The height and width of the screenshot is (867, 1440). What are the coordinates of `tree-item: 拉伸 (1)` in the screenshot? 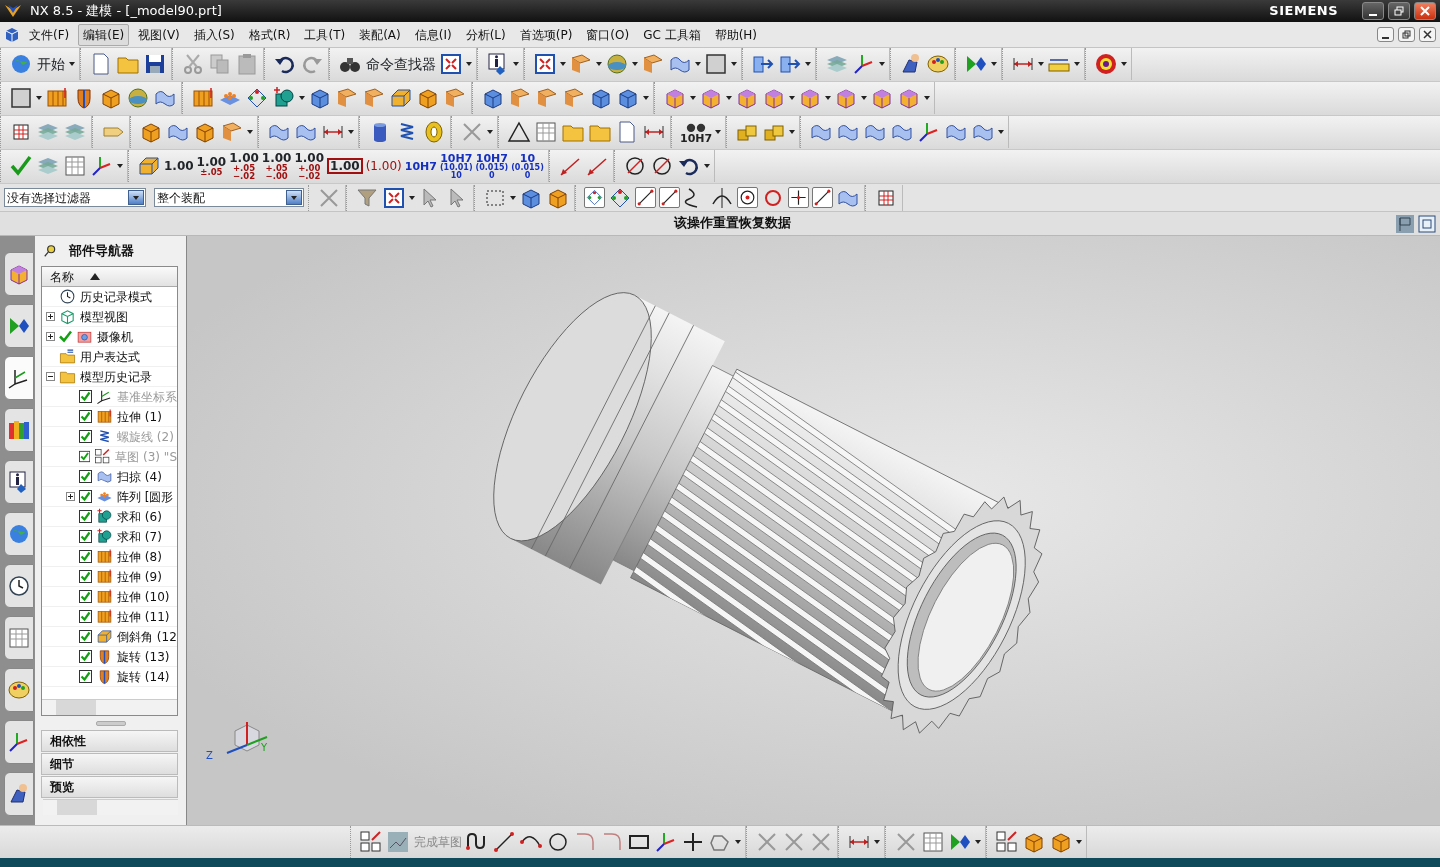 It's located at (139, 416).